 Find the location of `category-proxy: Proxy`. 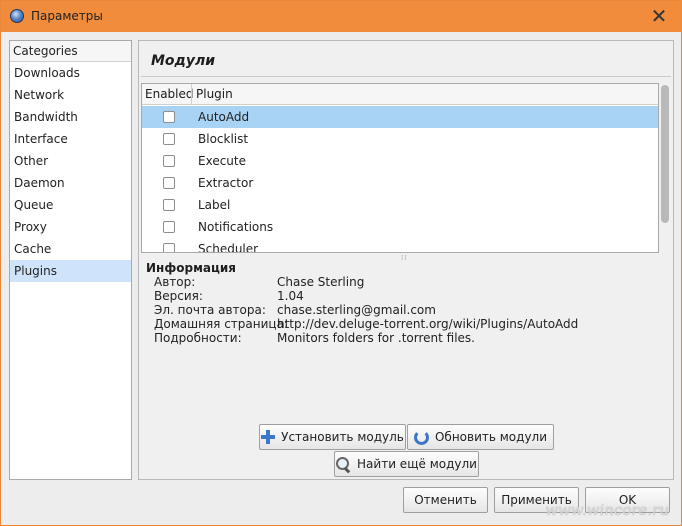

category-proxy: Proxy is located at coordinates (70, 227).